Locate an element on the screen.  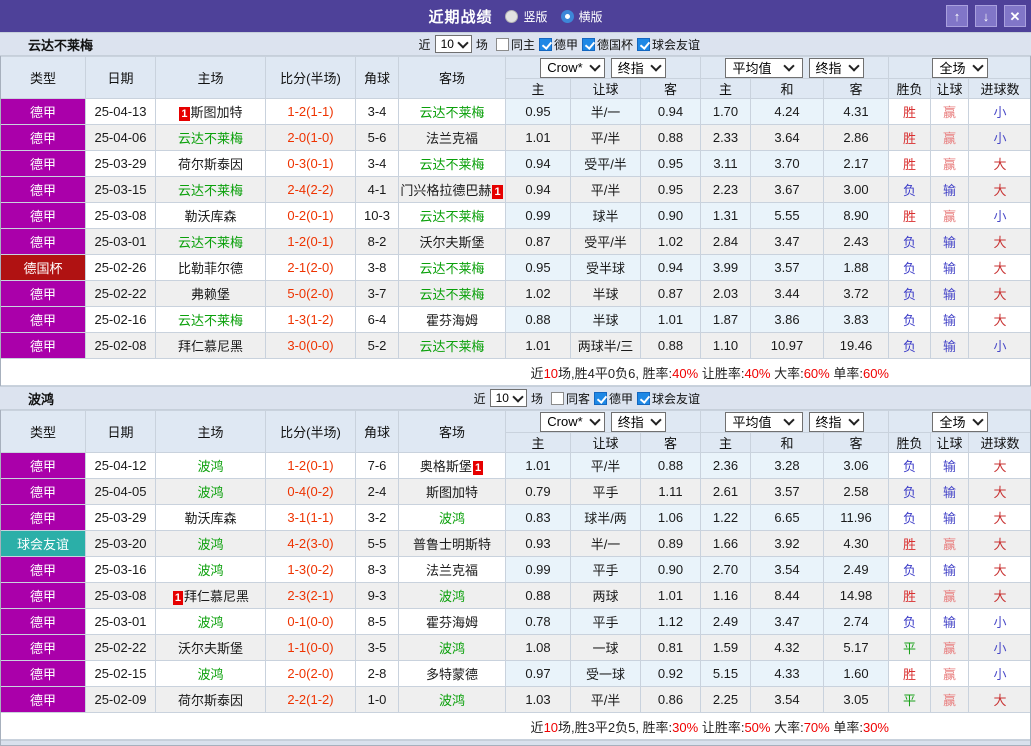
subcol-handicap: 让球 is located at coordinates (606, 443).